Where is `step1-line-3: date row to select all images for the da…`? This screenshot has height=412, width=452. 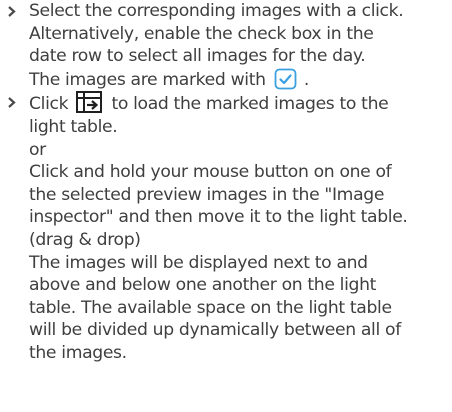 step1-line-3: date row to select all images for the da… is located at coordinates (197, 56).